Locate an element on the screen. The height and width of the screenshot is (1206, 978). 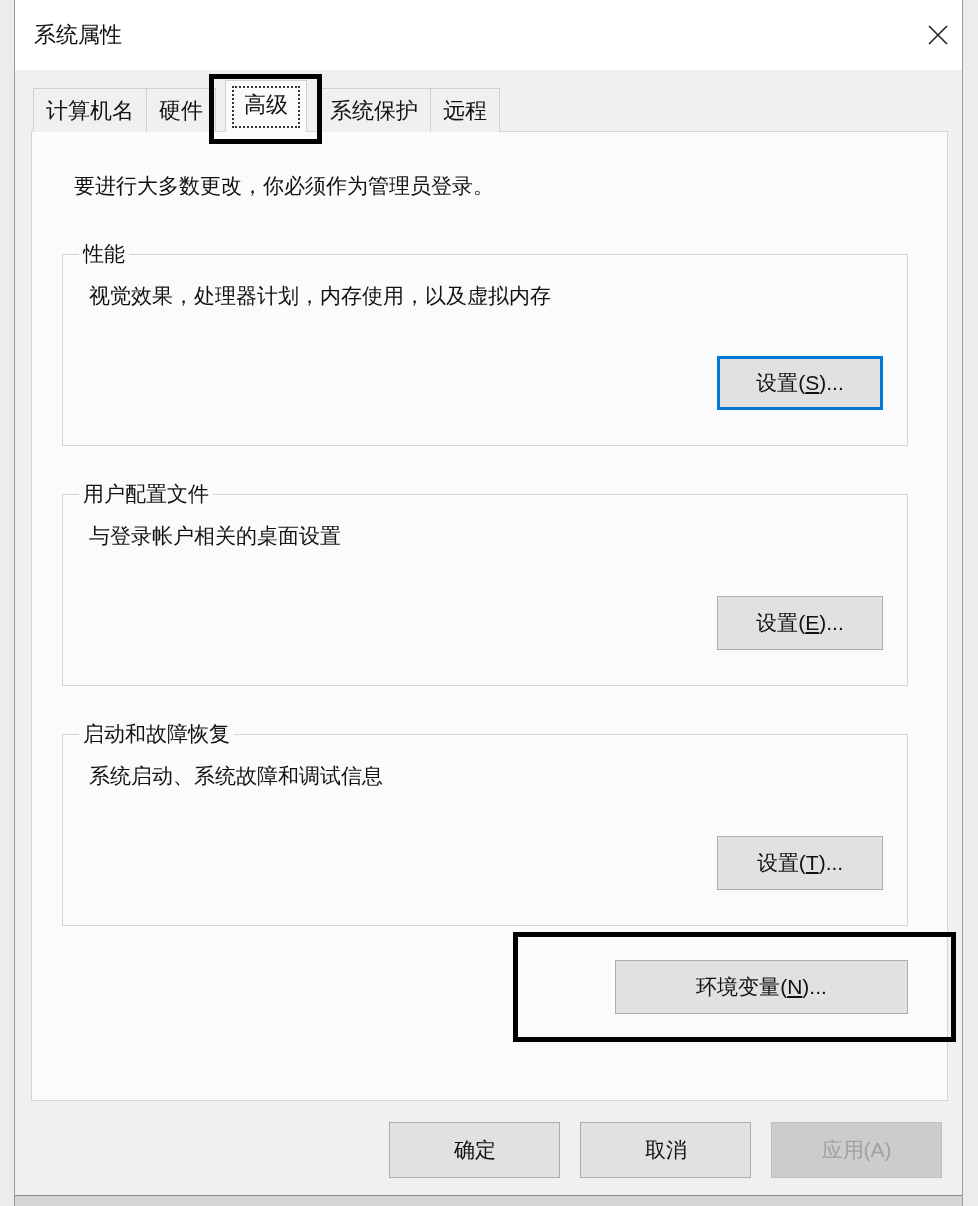
dialog-button: 确定 is located at coordinates (474, 1150).